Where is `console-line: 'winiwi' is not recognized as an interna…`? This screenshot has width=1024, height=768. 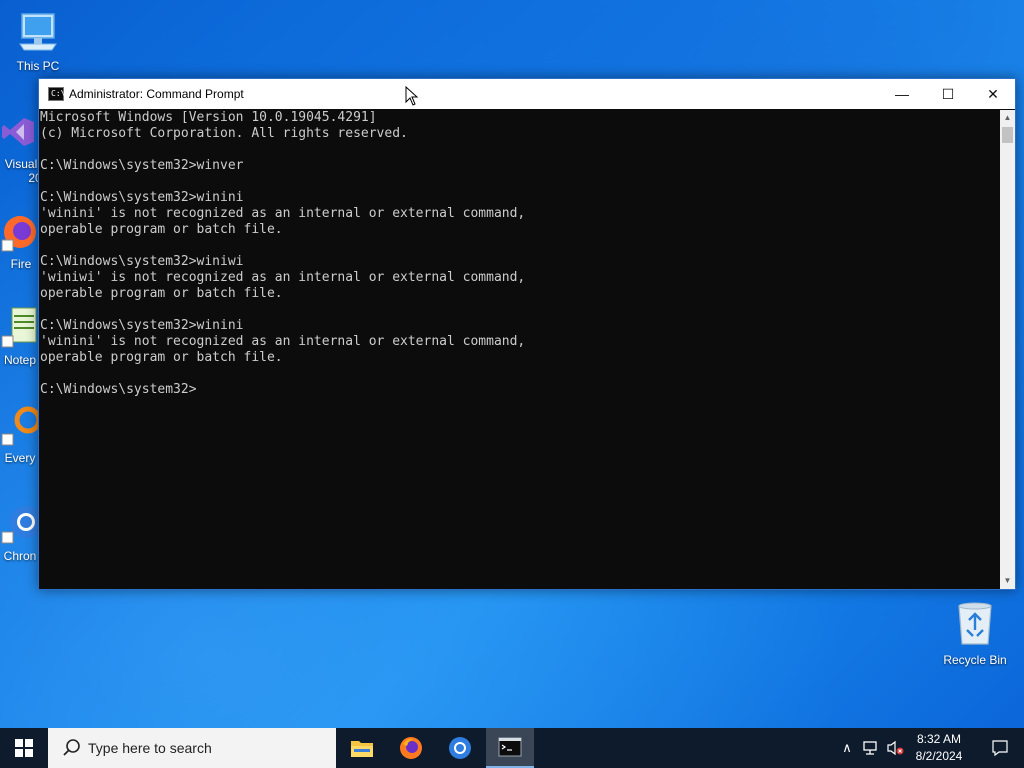 console-line: 'winiwi' is not recognized as an interna… is located at coordinates (283, 277).